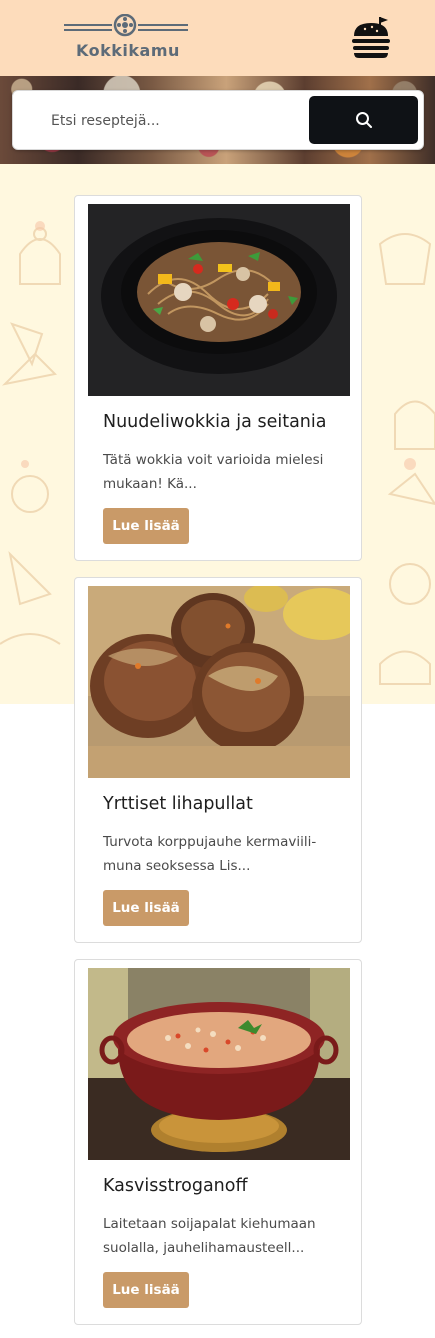  I want to click on search-button, so click(363, 120).